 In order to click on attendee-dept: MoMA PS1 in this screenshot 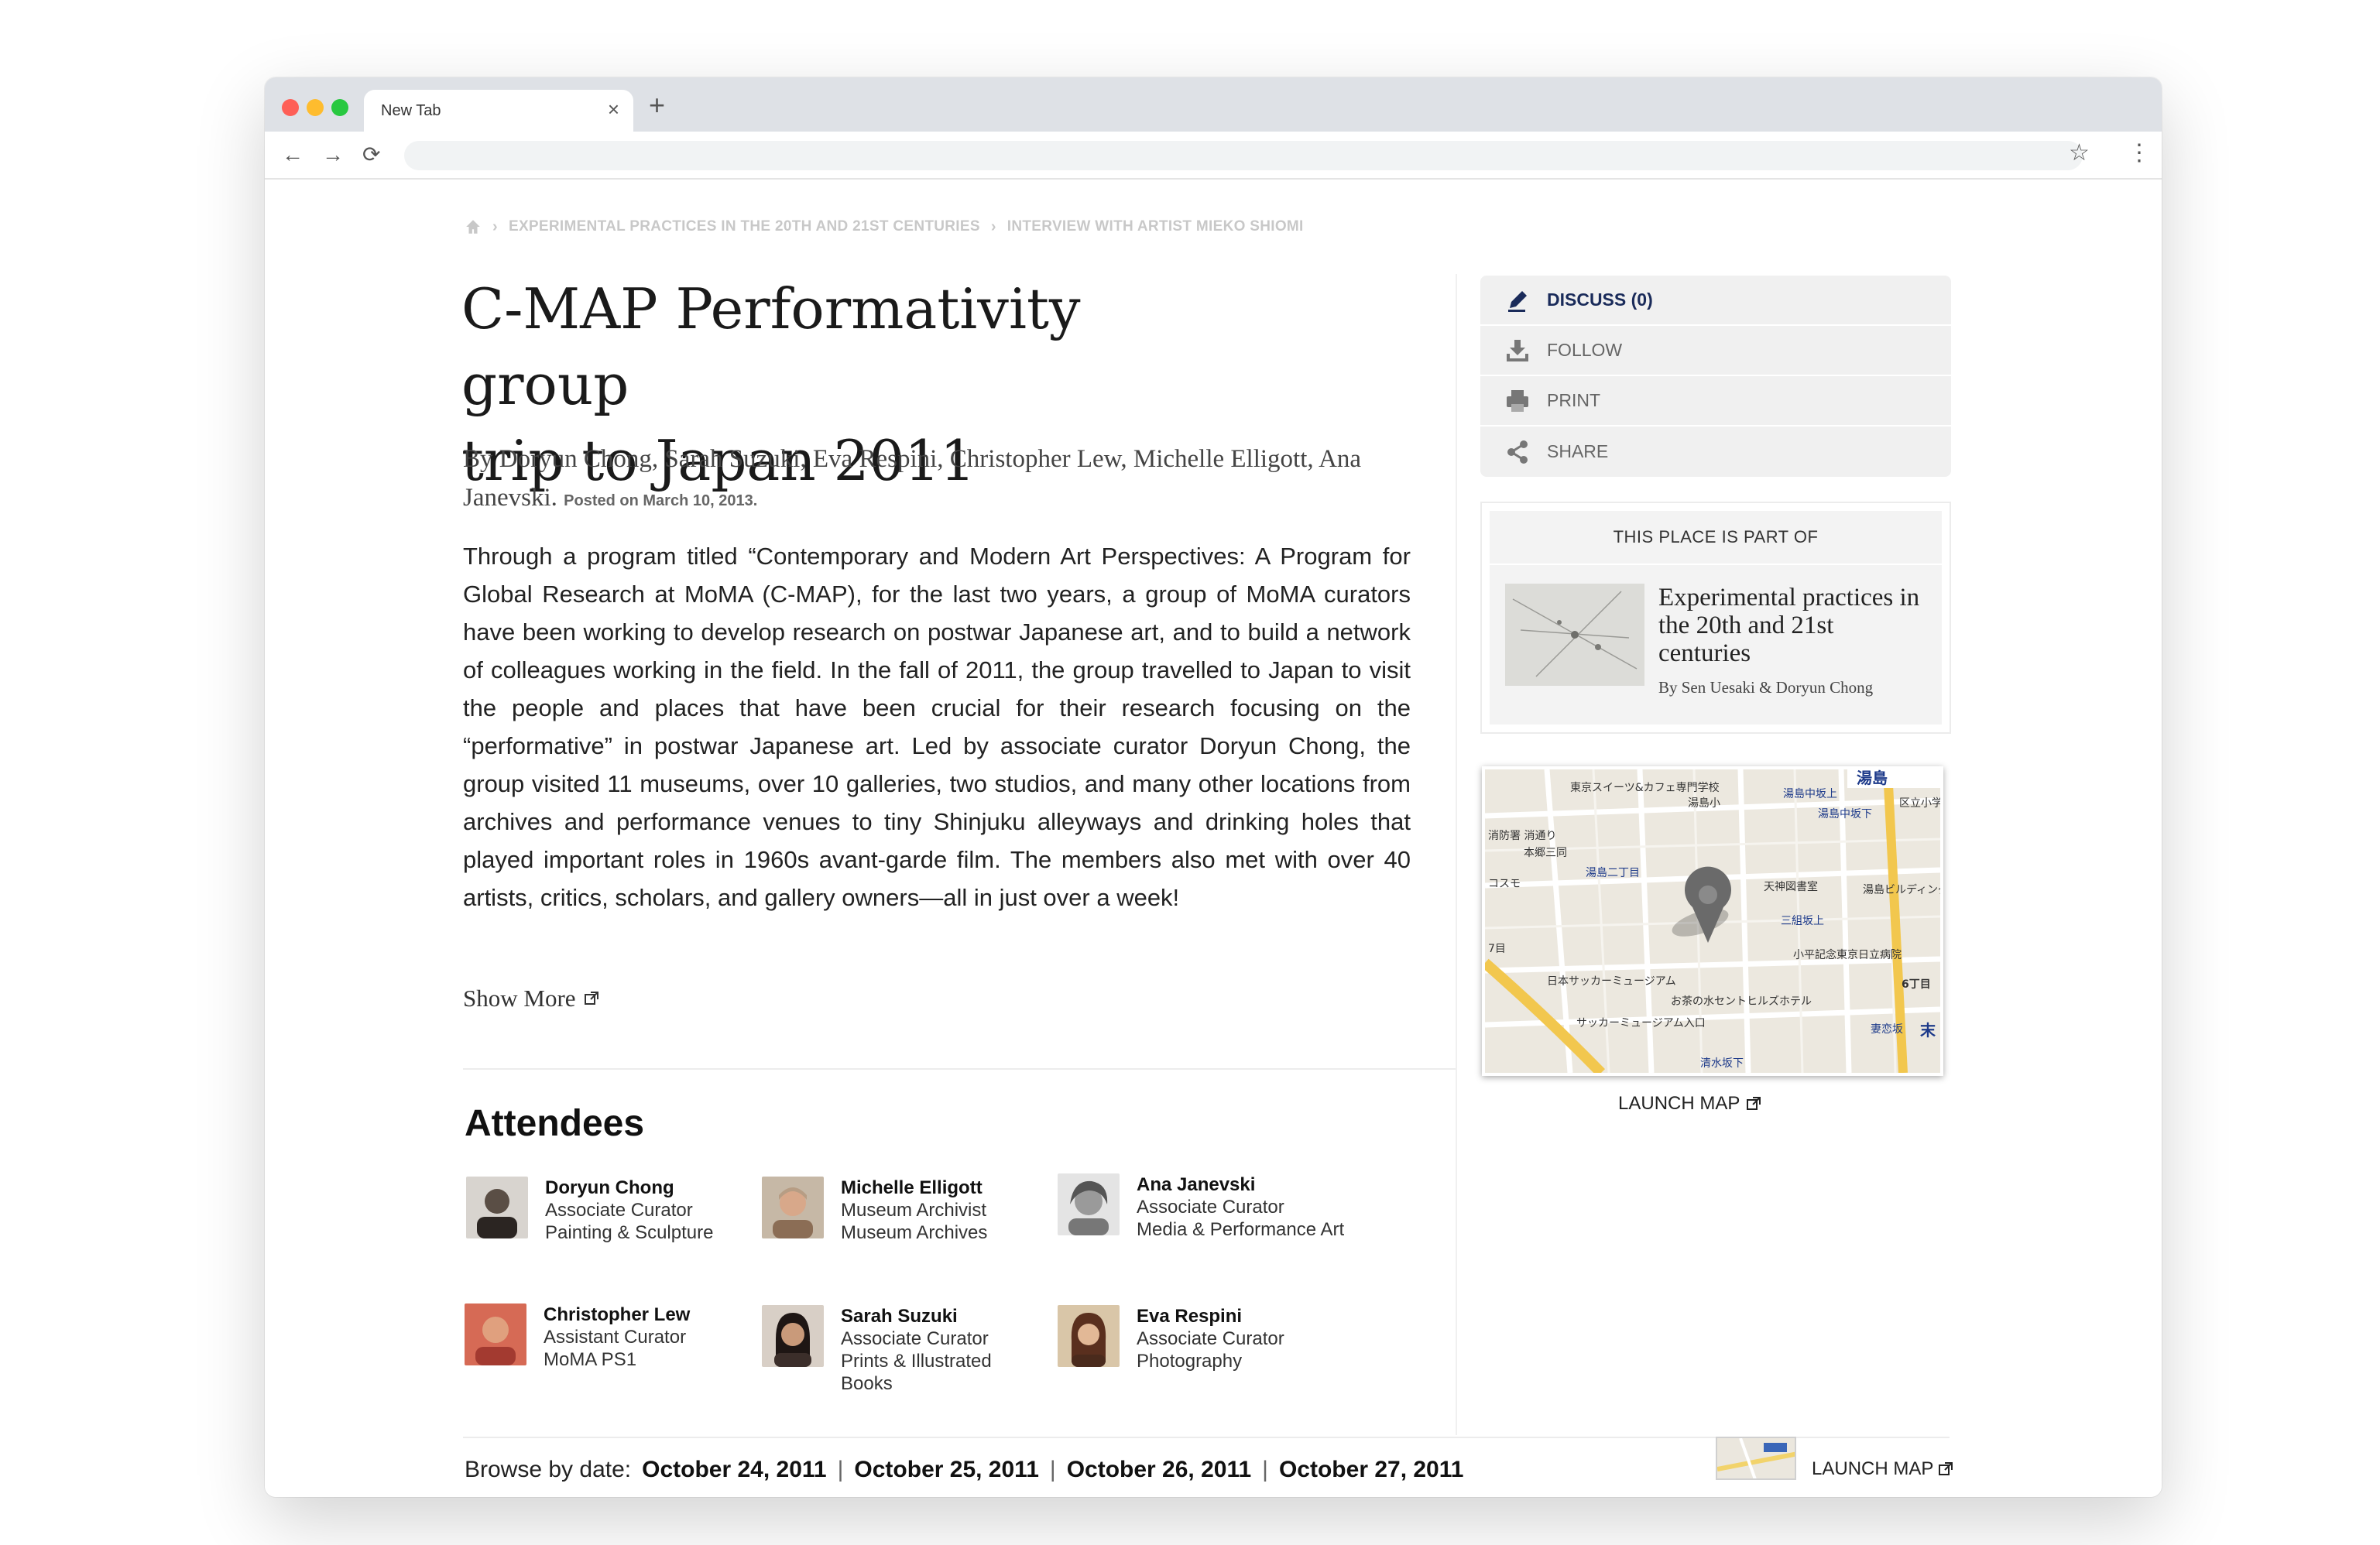, I will do `click(591, 1359)`.